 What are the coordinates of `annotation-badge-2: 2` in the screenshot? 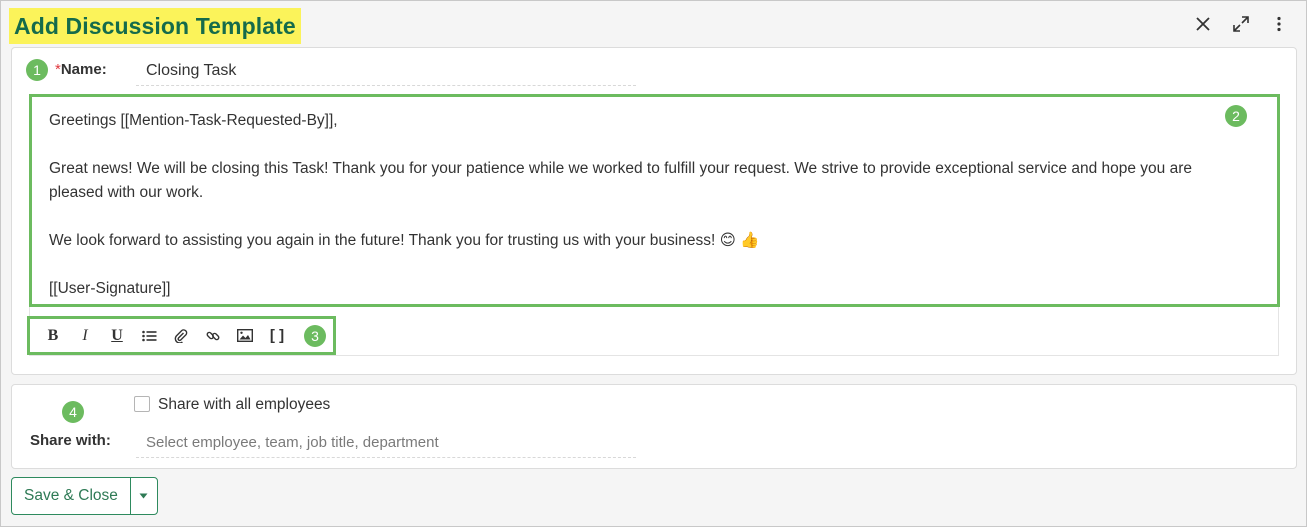 It's located at (1236, 116).